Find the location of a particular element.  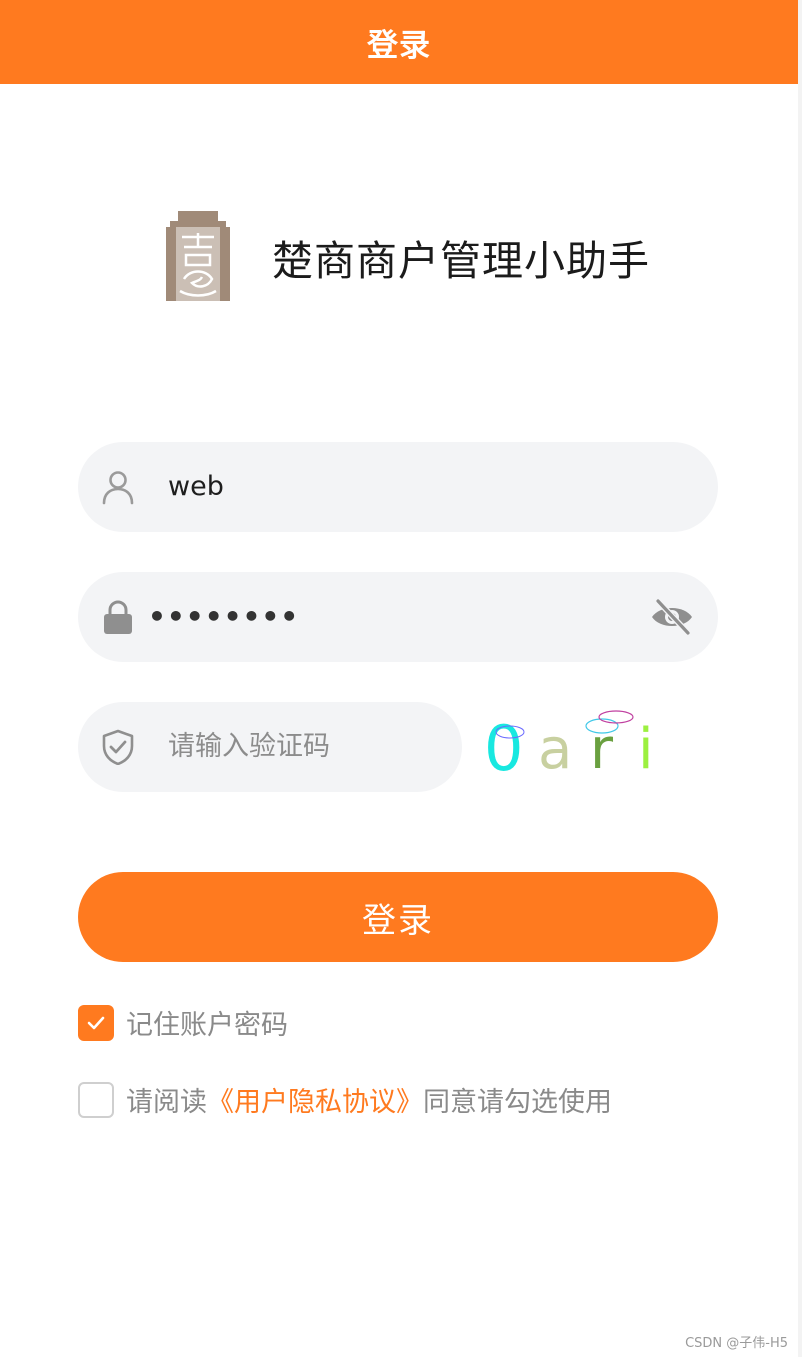

agreement-prefix: 请阅读 is located at coordinates (166, 1102).